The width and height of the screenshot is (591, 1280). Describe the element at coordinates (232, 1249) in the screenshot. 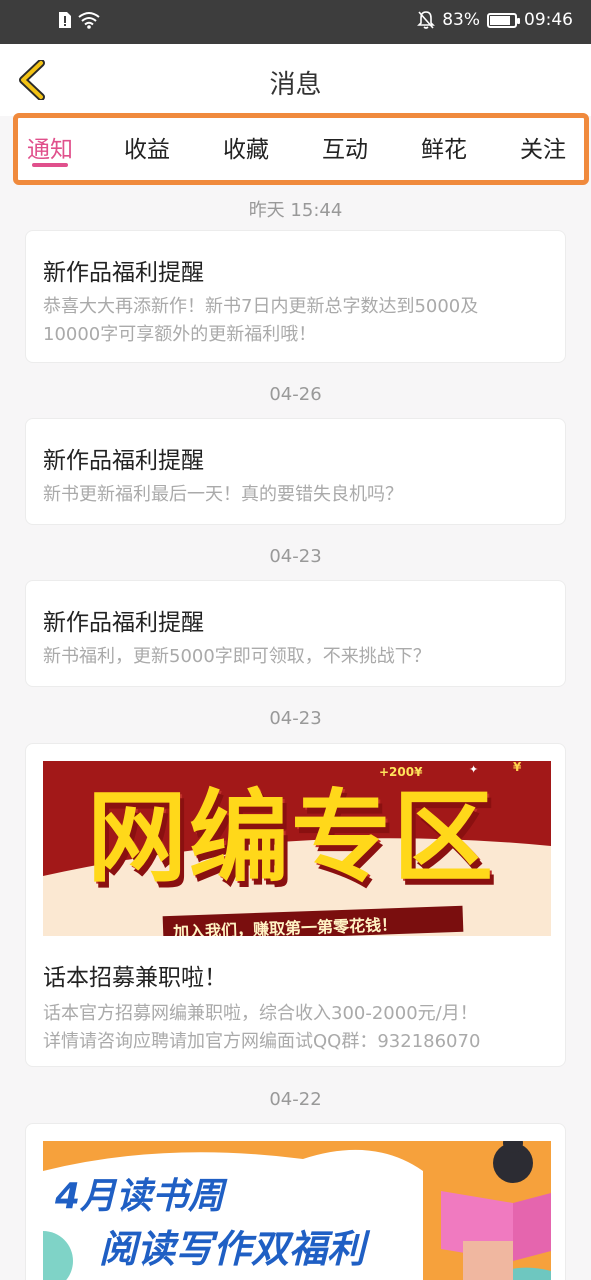

I see `banner-line-2: 阅读写作双福利` at that location.